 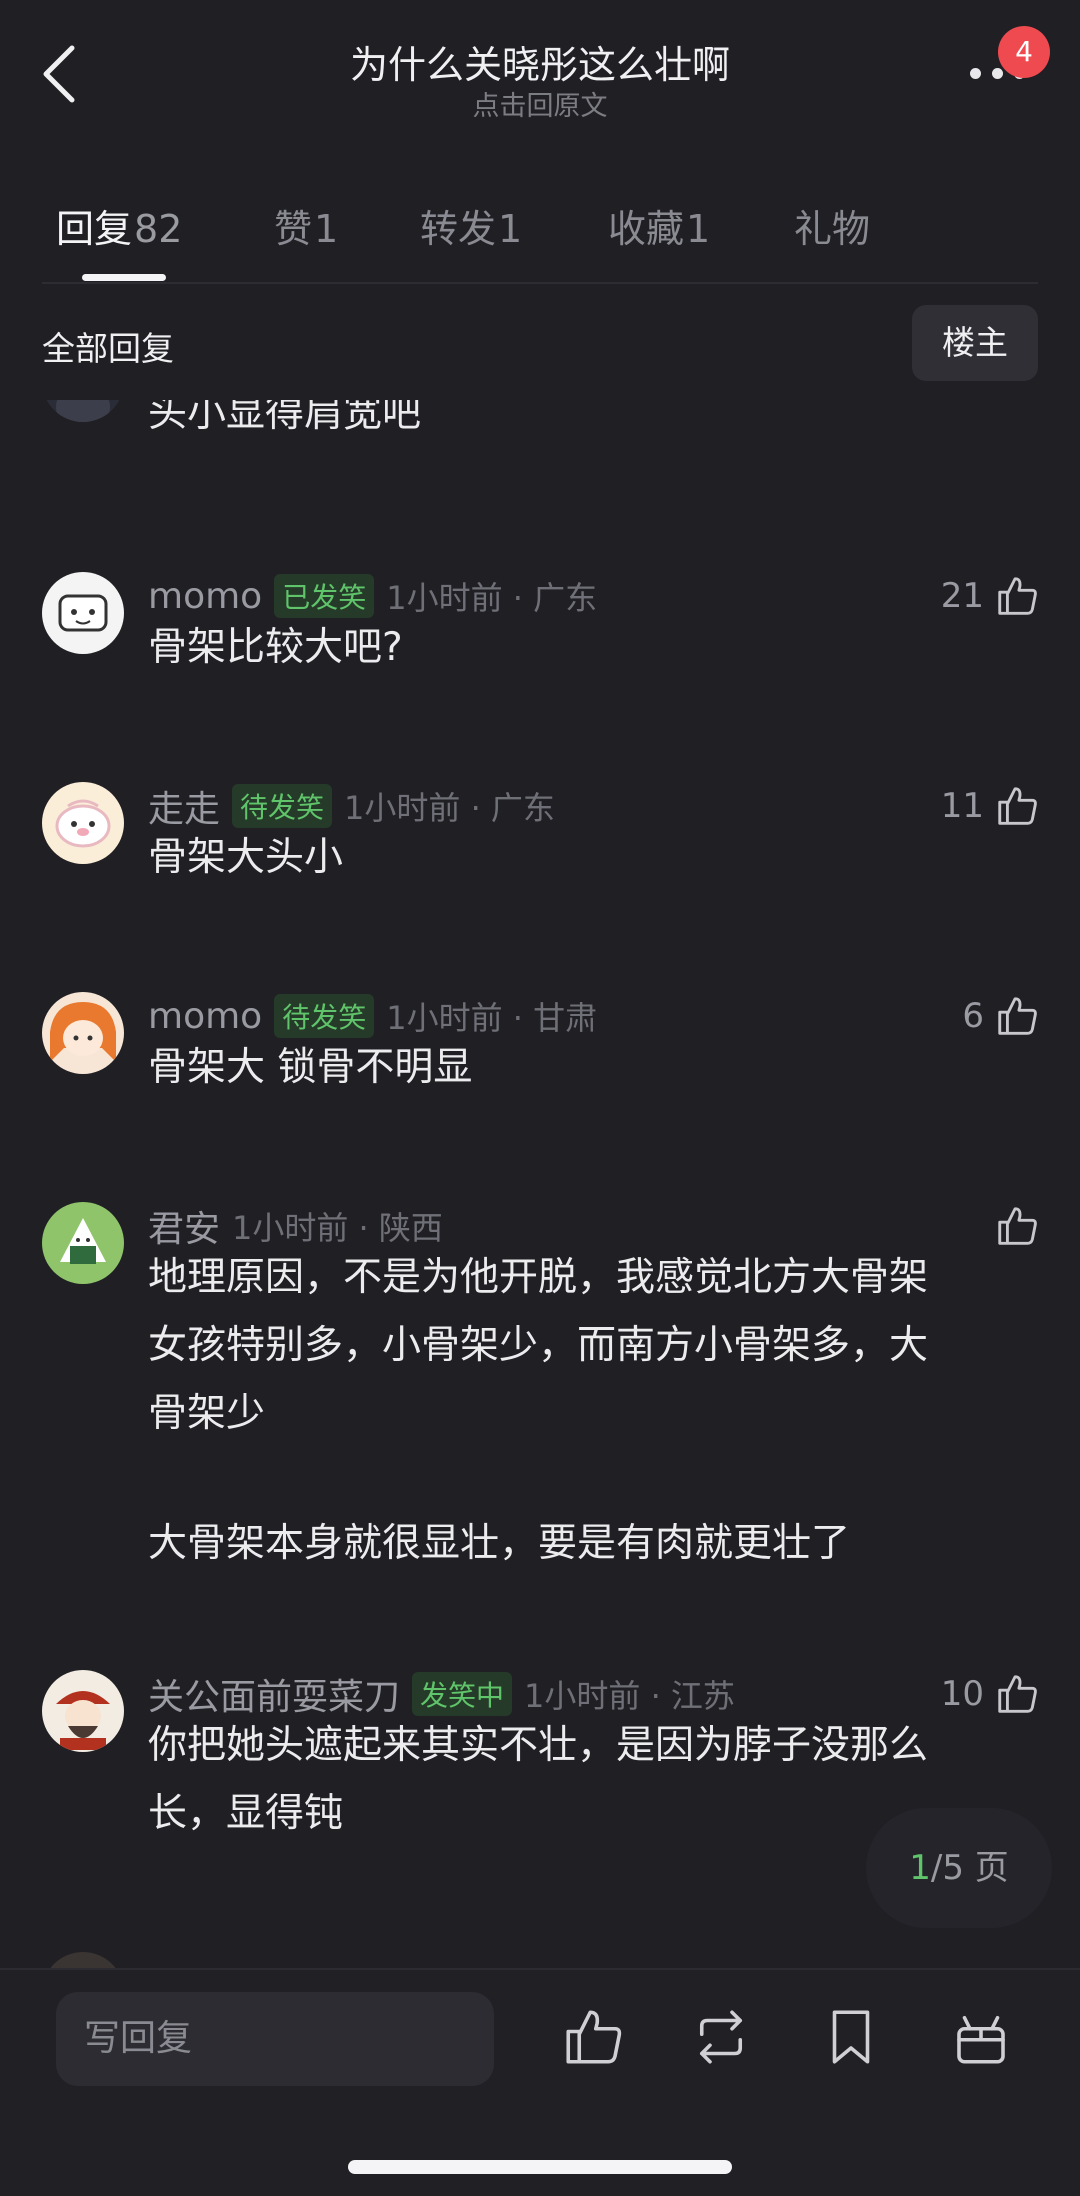 What do you see at coordinates (492, 1018) in the screenshot?
I see `timestamp: 1小时前 · 甘肃` at bounding box center [492, 1018].